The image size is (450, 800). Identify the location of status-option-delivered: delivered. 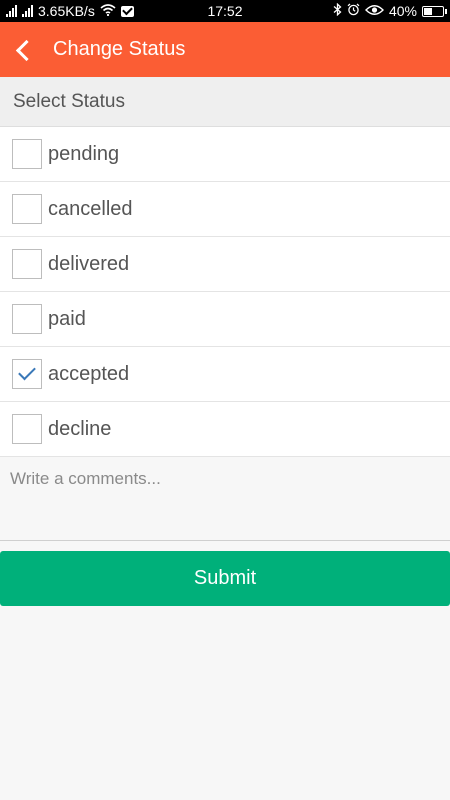
(225, 264).